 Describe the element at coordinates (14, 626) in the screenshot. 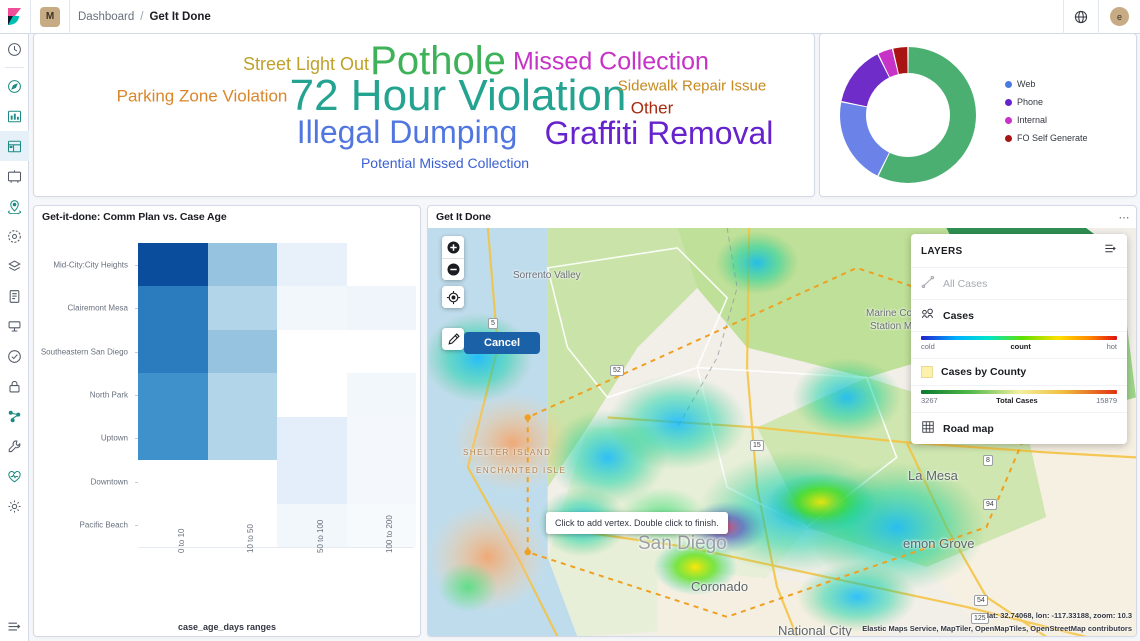

I see `collapse-sidebar-icon` at that location.